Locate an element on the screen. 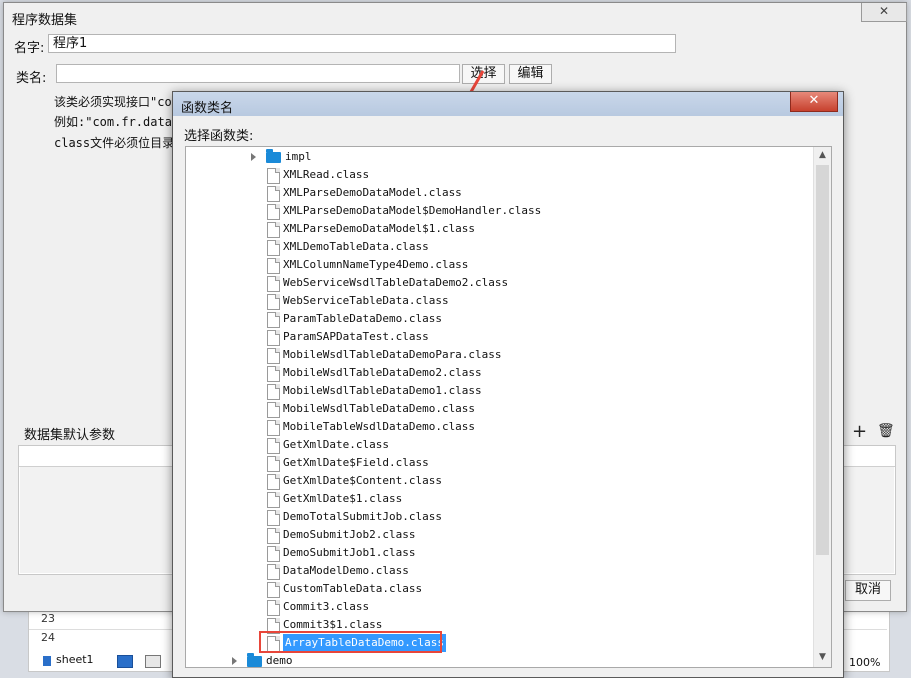  zoom-level: 100% is located at coordinates (865, 662).